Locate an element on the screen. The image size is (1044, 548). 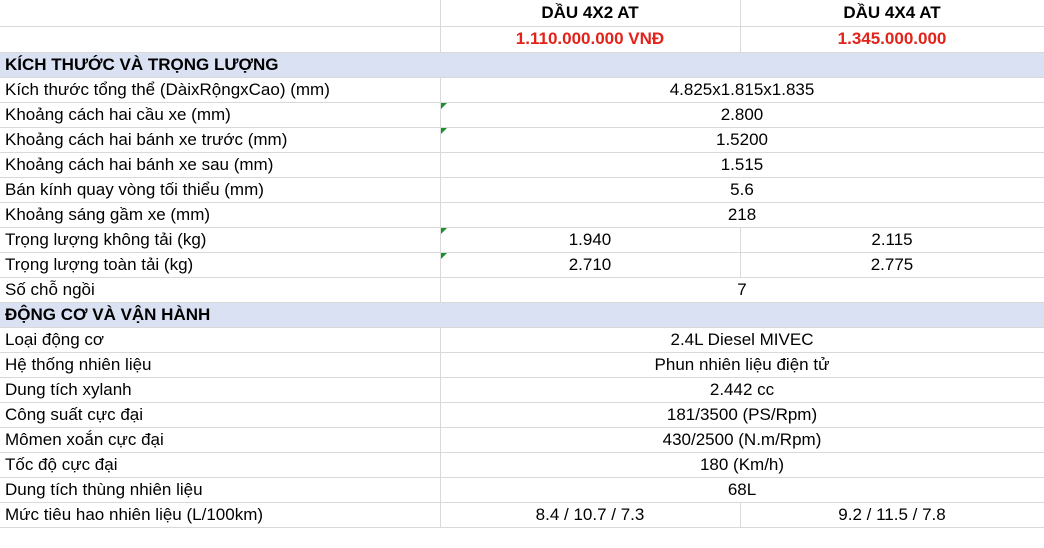
table-row: Khoảng sáng gầm xe (mm) 218 is located at coordinates (522, 215).